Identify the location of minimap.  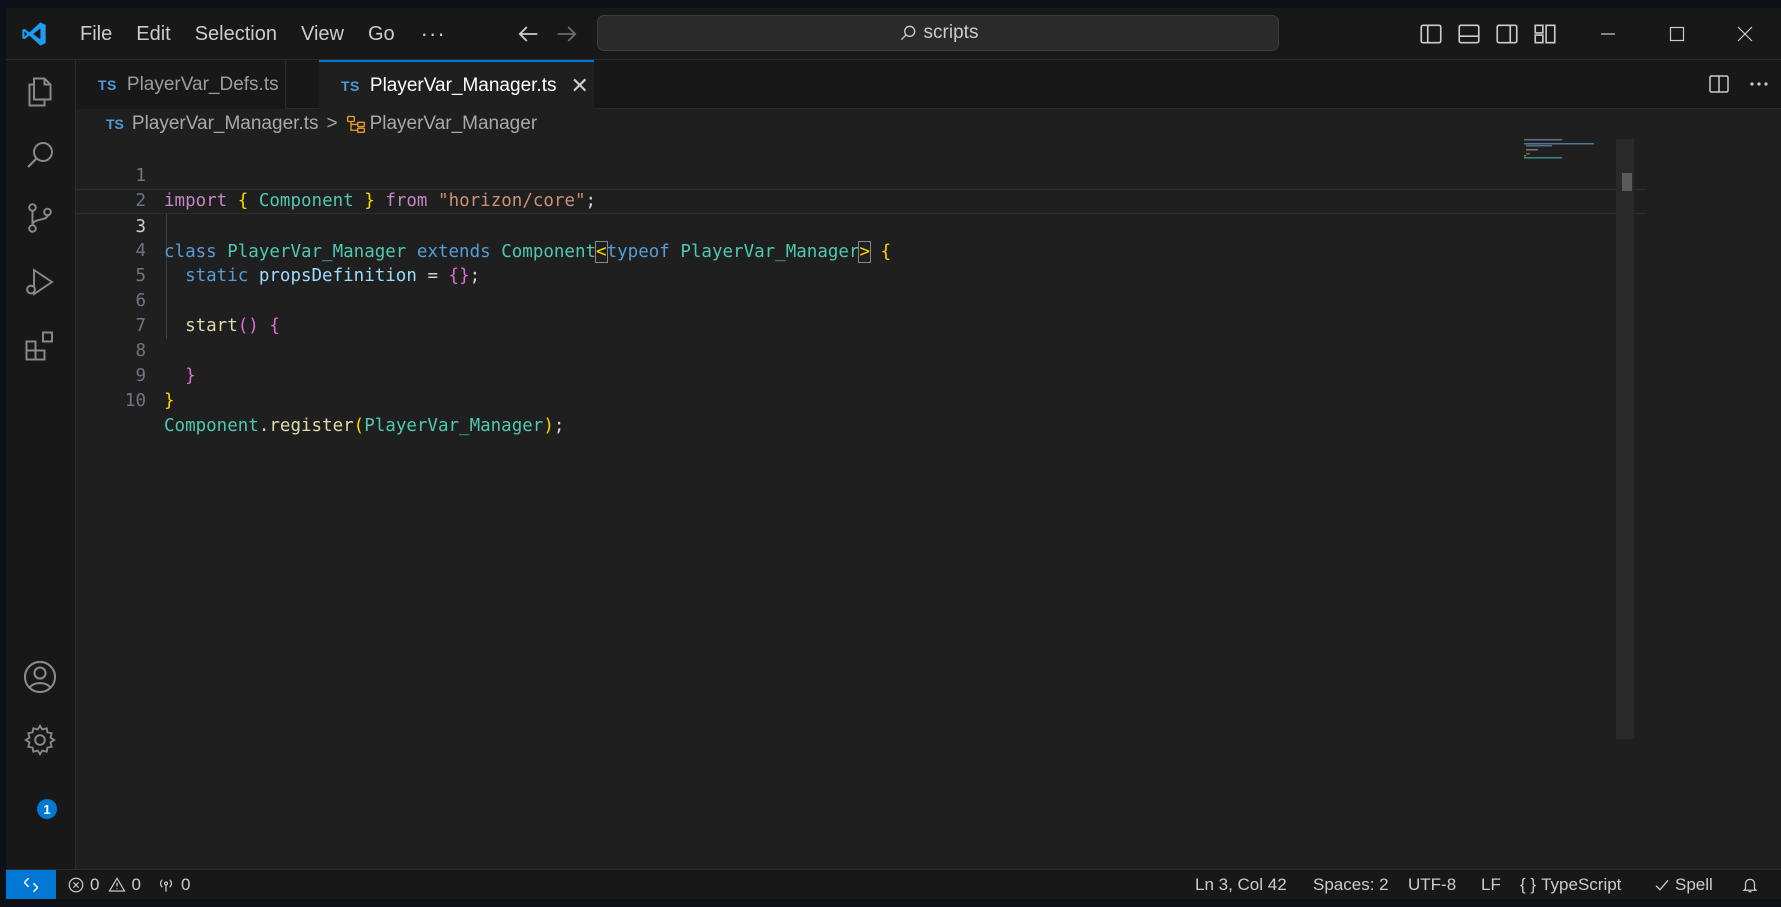
(1566, 159).